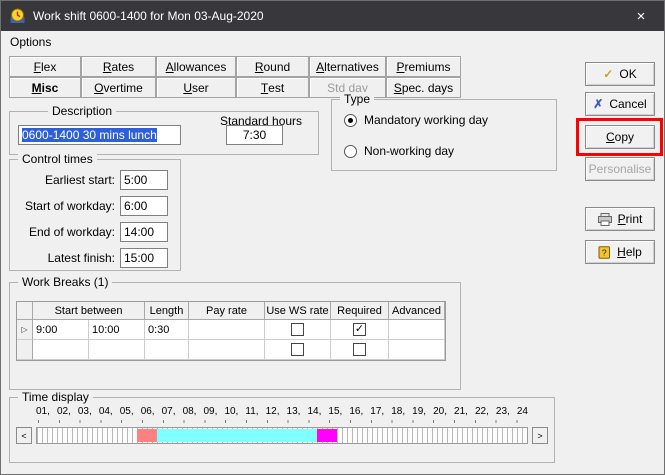 The image size is (665, 475). What do you see at coordinates (25, 330) in the screenshot?
I see `row-selector: ▷` at bounding box center [25, 330].